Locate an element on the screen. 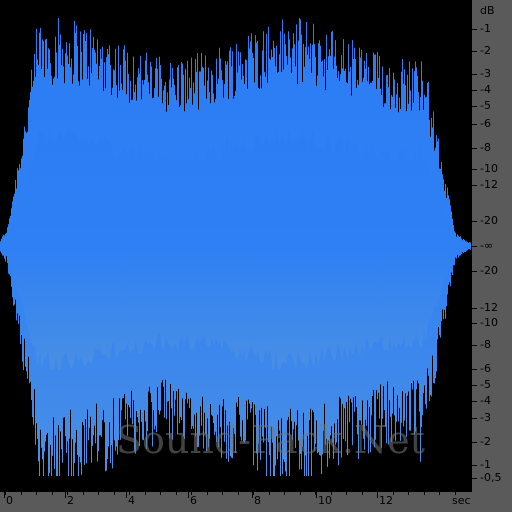 The image size is (512, 512). time-tick-label: 6 is located at coordinates (193, 500).